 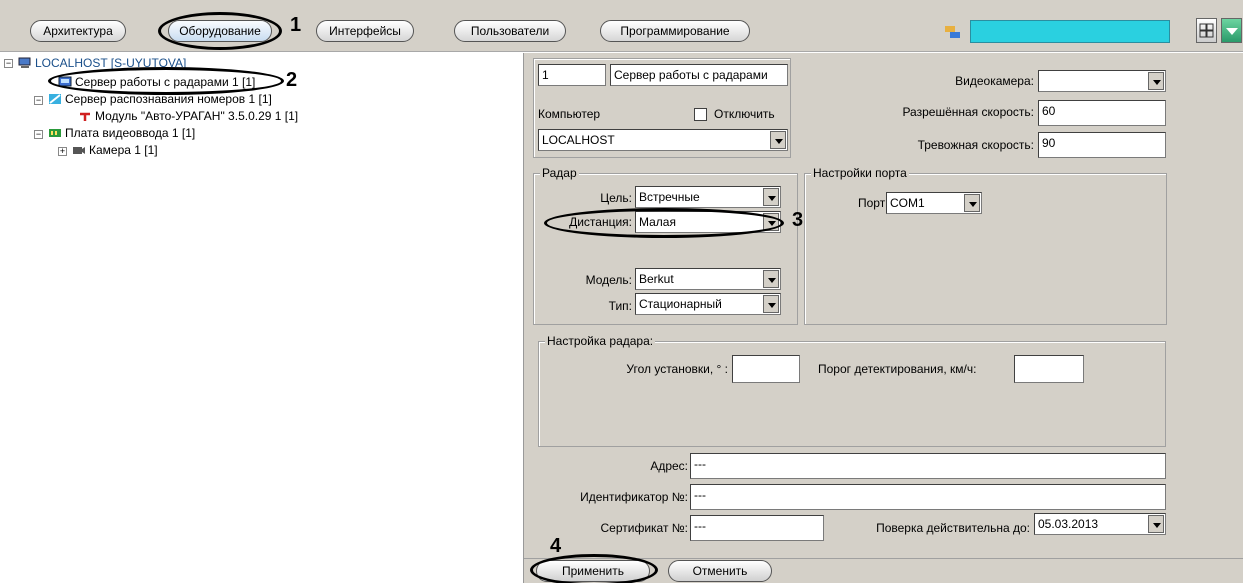 I want to click on angle-field, so click(x=766, y=369).